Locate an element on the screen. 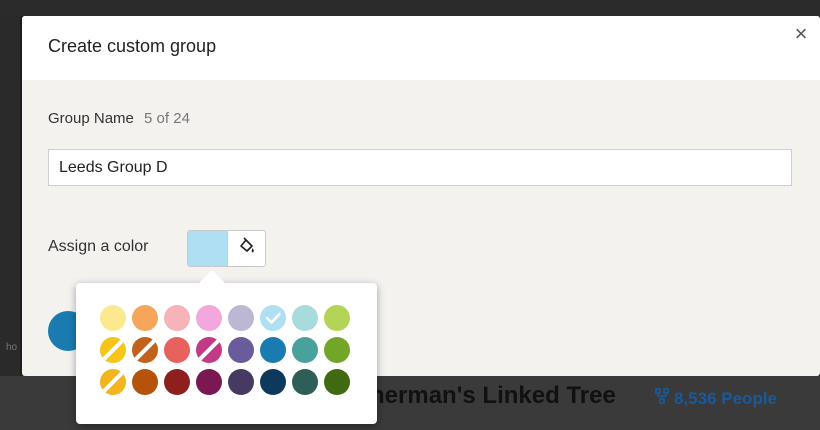 This screenshot has width=820, height=430. people-count-label: 8,536 People is located at coordinates (726, 398).